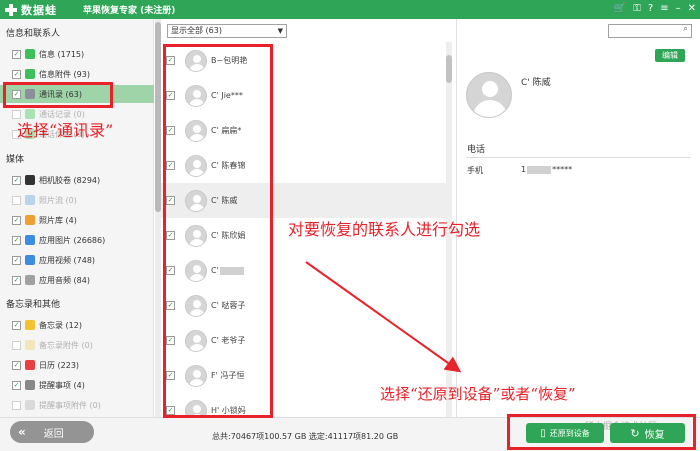  I want to click on contact-list-scrollbar-thumb, so click(449, 69).